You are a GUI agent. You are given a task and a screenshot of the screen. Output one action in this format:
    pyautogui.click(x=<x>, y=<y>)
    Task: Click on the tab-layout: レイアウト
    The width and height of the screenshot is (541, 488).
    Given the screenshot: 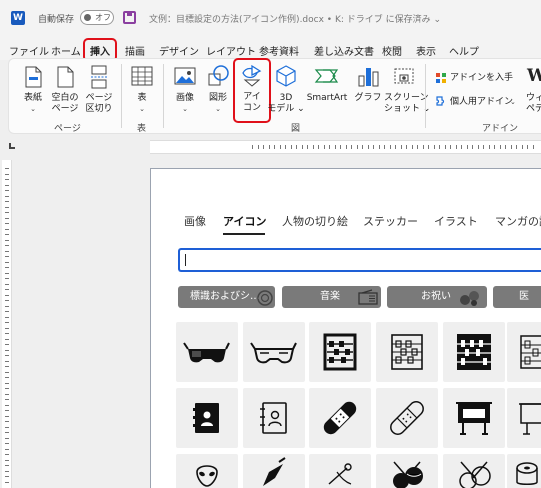 What is the action you would take?
    pyautogui.click(x=231, y=50)
    